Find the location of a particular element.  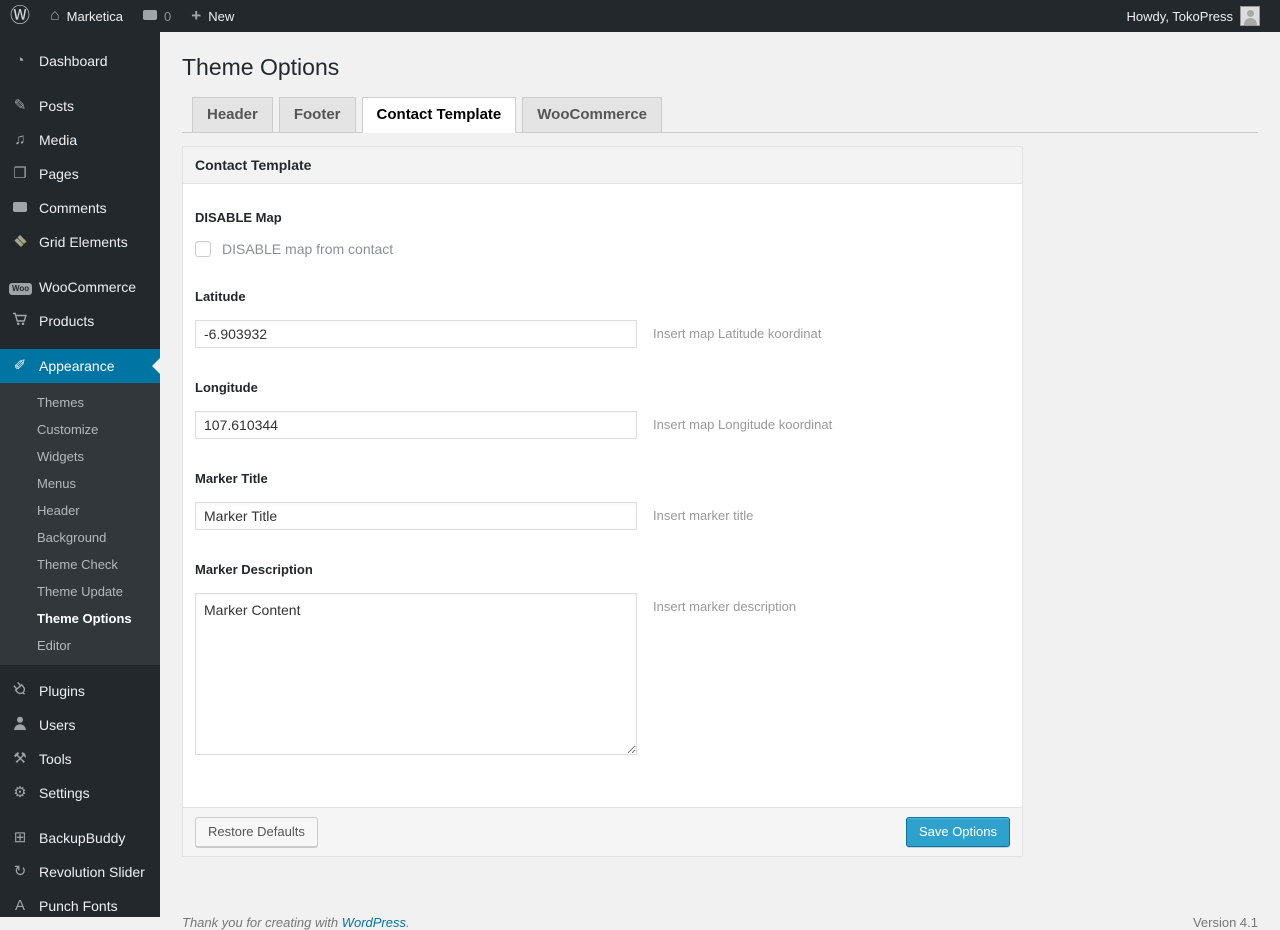

new-content-menu: + New is located at coordinates (212, 16).